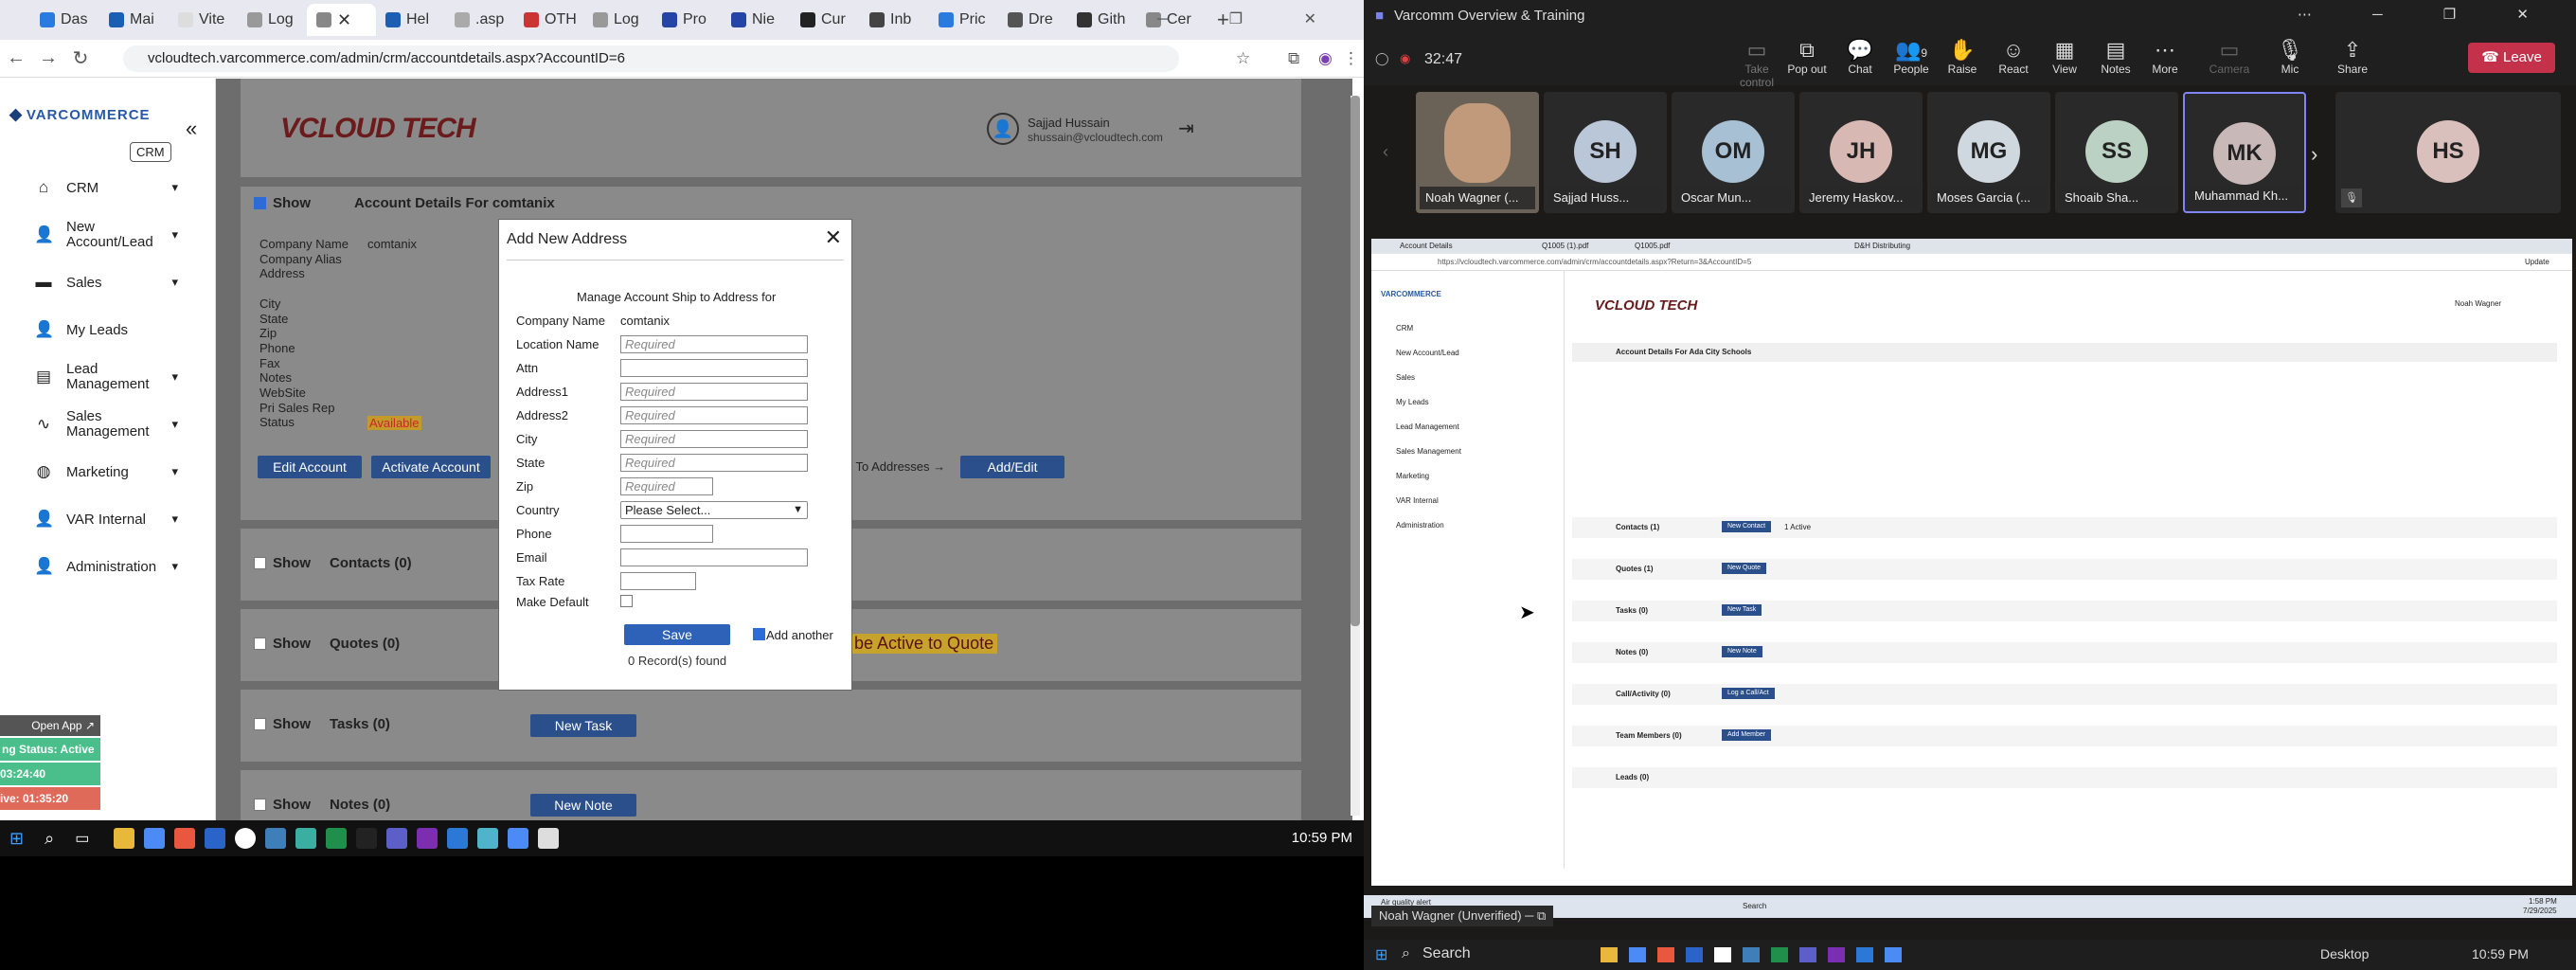 This screenshot has height=970, width=2576. Describe the element at coordinates (1385, 152) in the screenshot. I see `prev-participants-icon: ‹` at that location.